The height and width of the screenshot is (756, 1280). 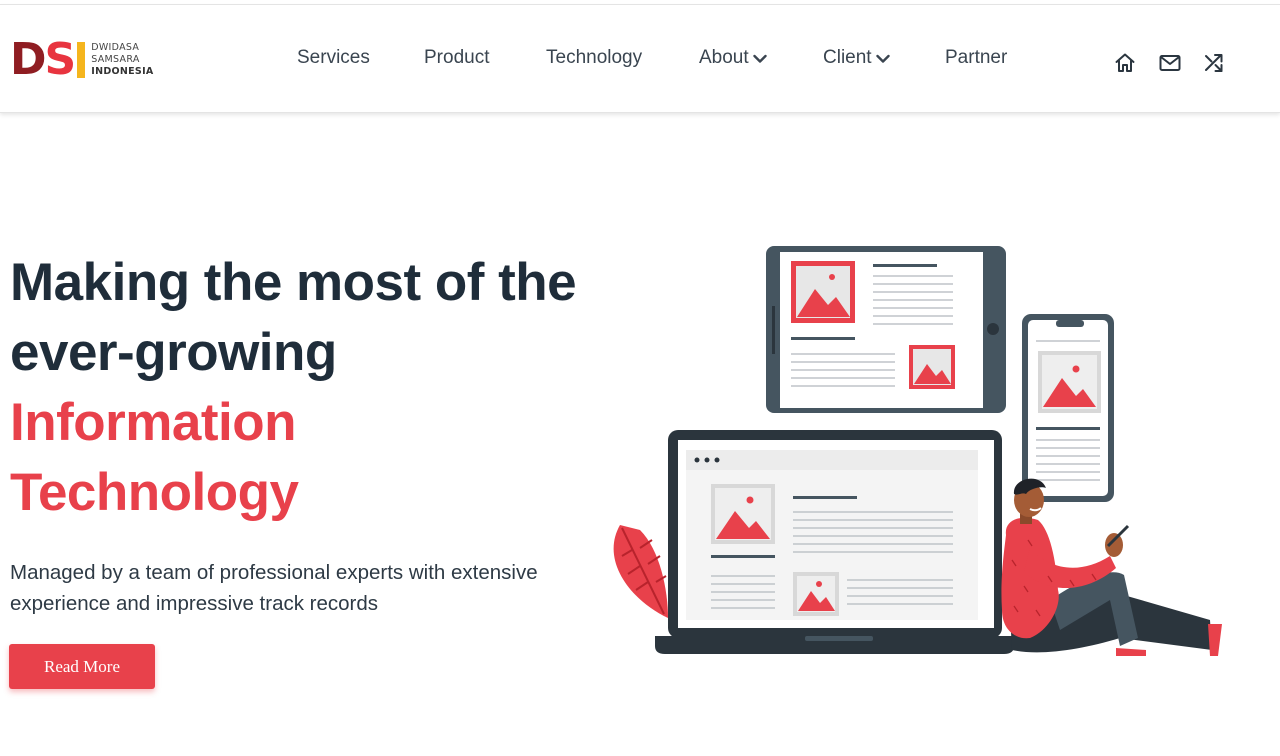 What do you see at coordinates (886, 329) in the screenshot?
I see `tablet-icon` at bounding box center [886, 329].